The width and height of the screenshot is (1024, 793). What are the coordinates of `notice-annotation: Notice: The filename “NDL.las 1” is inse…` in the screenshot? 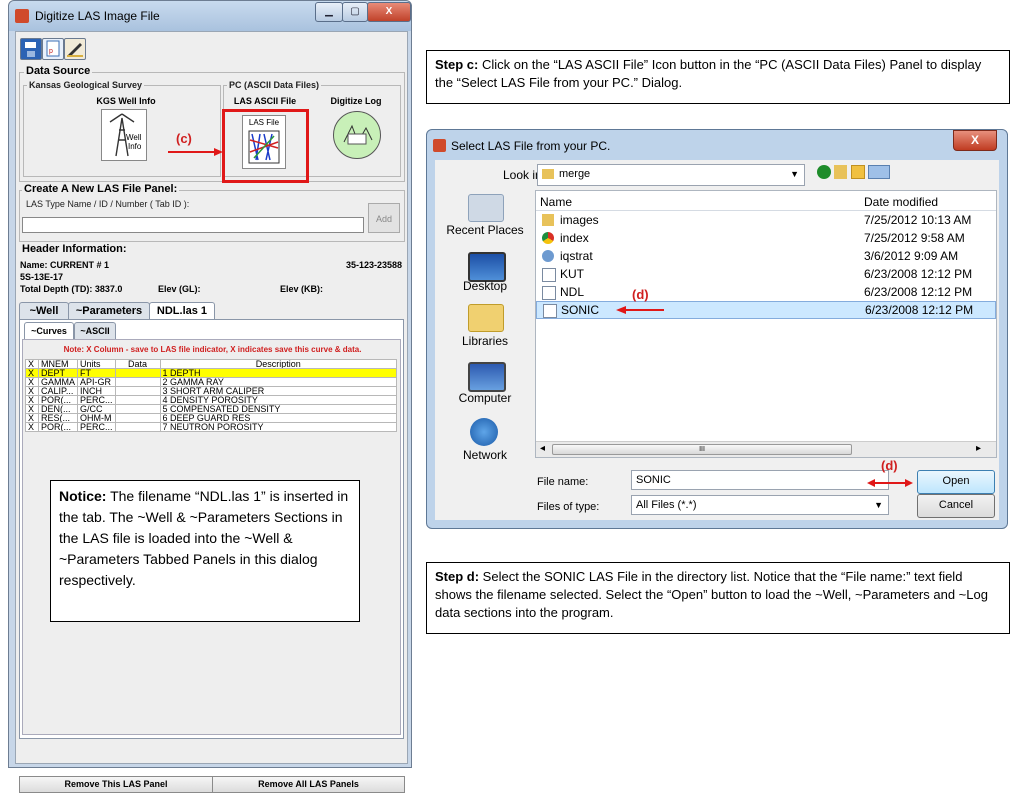 It's located at (205, 551).